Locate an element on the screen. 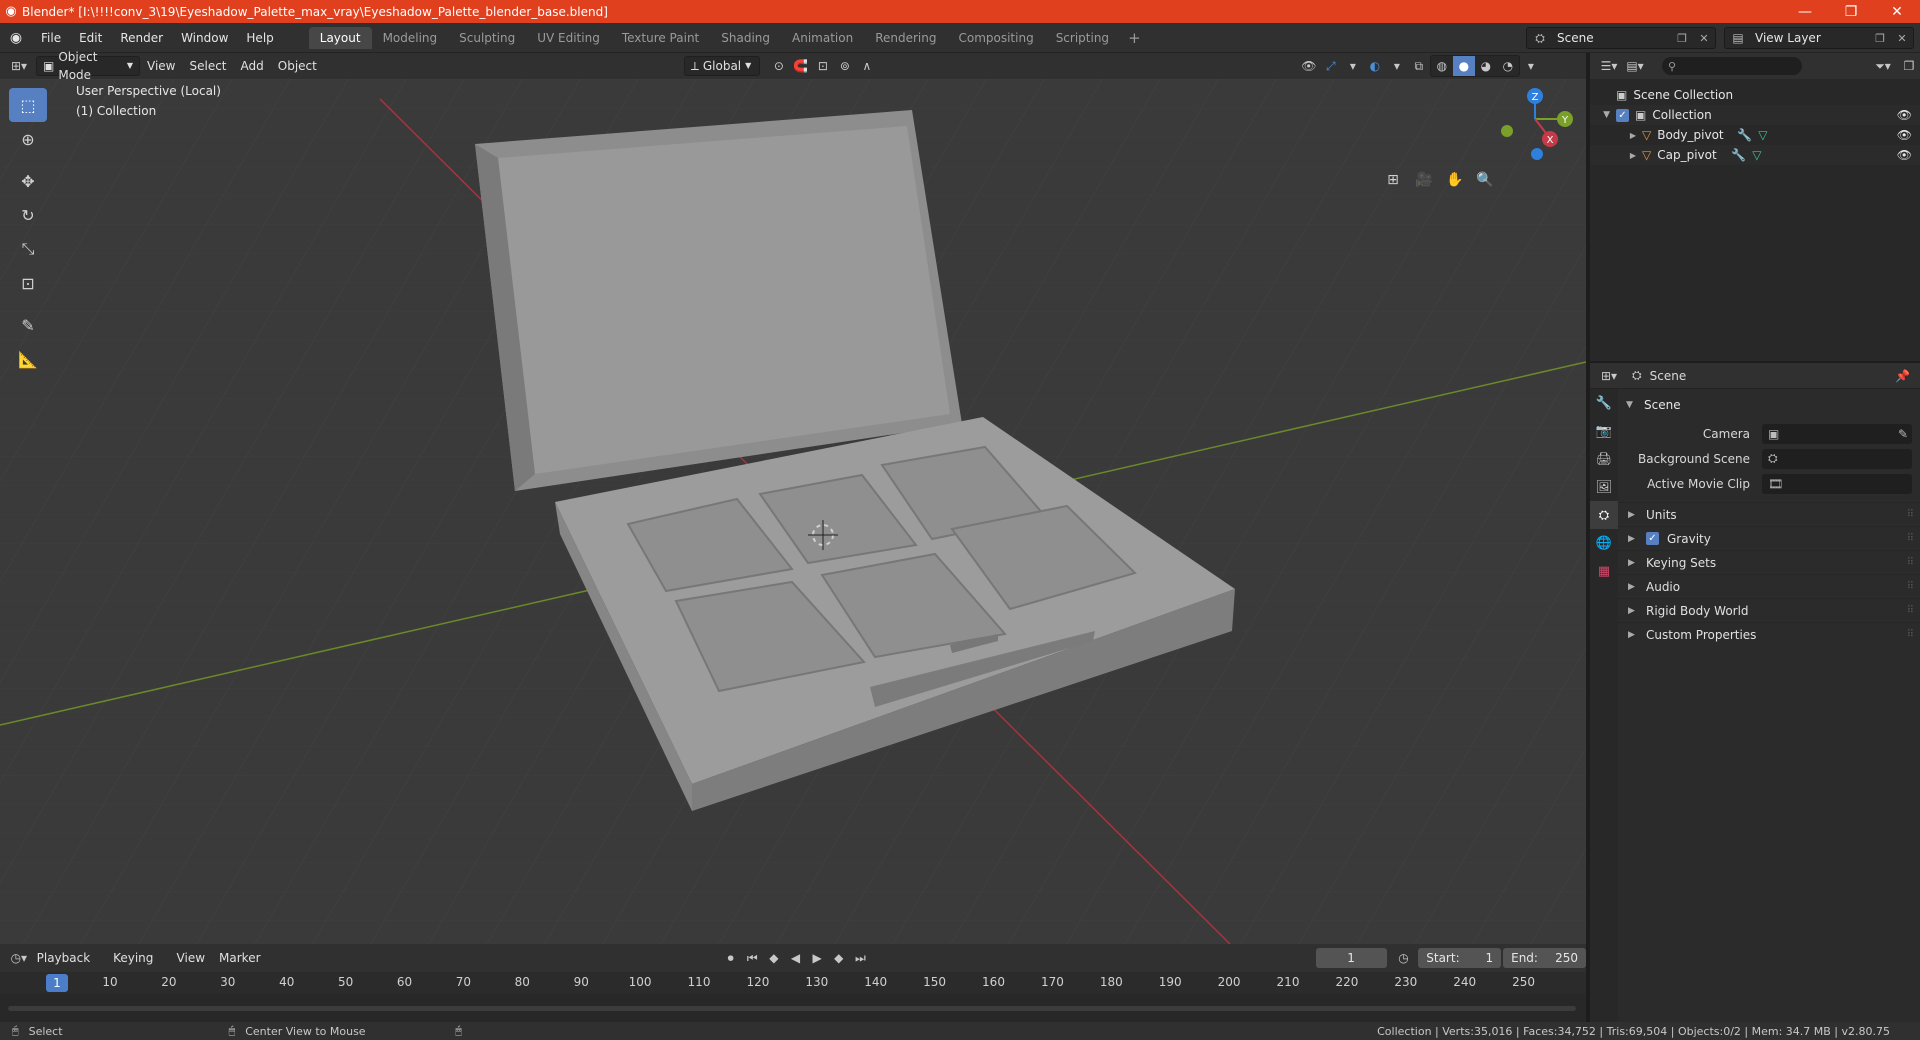 The image size is (1920, 1040). collection-checkbox: ✓ is located at coordinates (1622, 115).